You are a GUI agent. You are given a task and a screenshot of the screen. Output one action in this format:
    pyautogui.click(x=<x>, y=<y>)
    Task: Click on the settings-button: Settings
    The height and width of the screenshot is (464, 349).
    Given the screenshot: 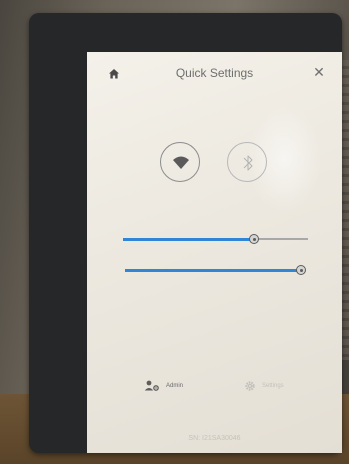 What is the action you would take?
    pyautogui.click(x=264, y=386)
    